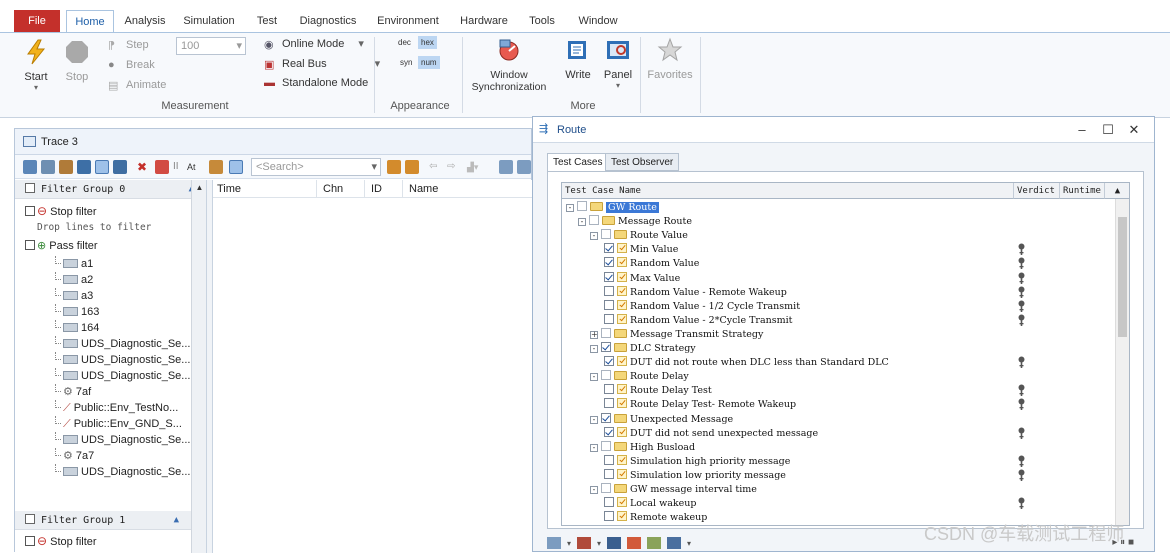 This screenshot has height=553, width=1170. I want to click on filter-icon, so click(162, 167).